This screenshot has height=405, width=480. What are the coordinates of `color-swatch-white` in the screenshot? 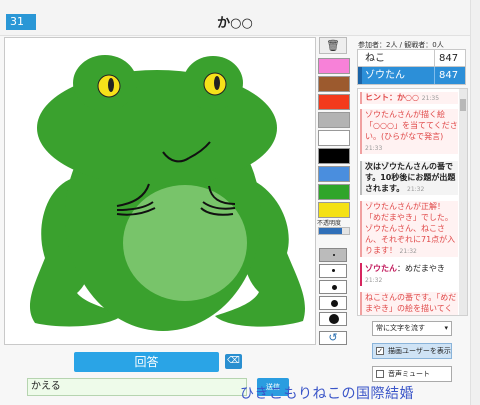 It's located at (334, 138).